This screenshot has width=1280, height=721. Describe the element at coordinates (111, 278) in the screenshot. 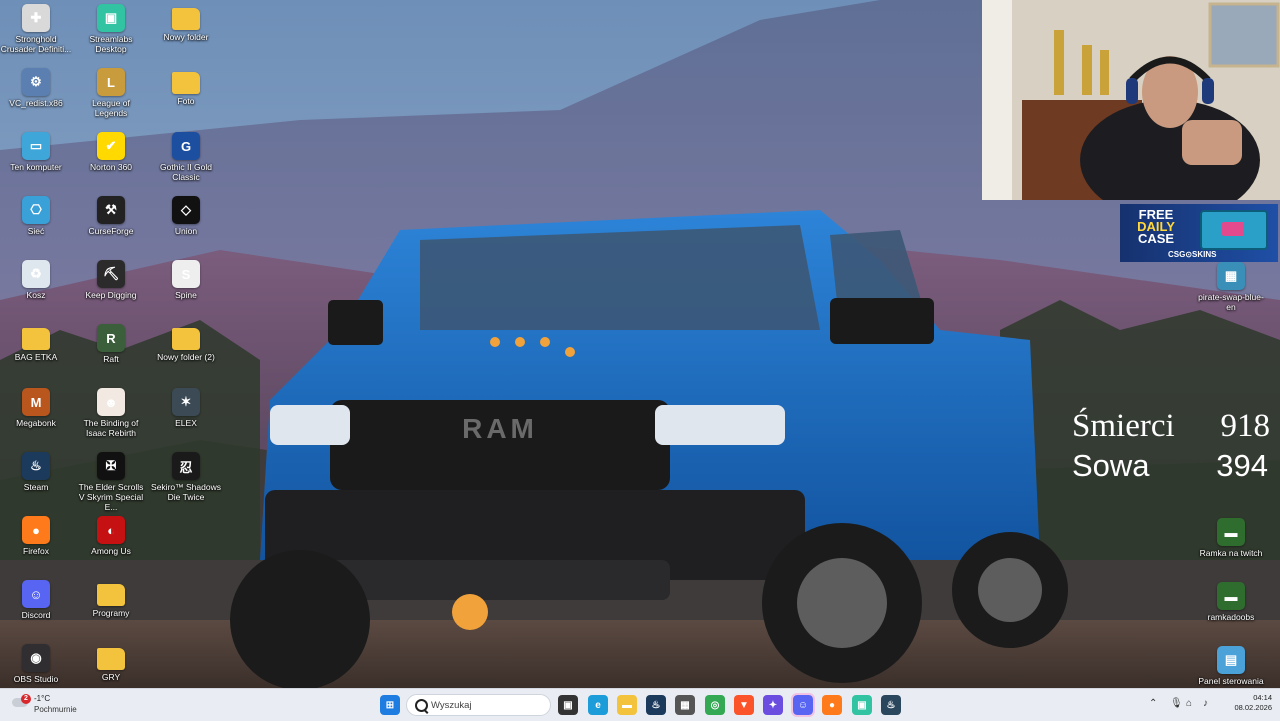

I see `desktop-shortcut: ⛏ Keep Digging` at that location.